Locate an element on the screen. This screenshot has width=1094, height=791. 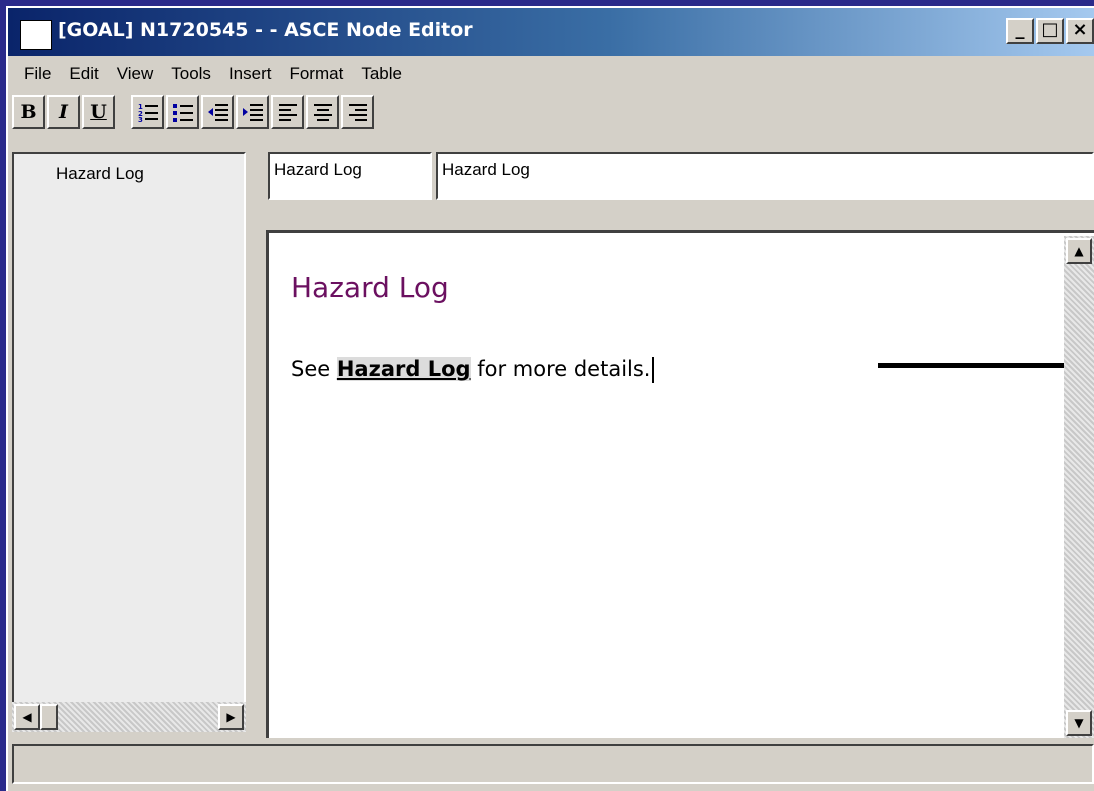
maximize-button: □ is located at coordinates (1050, 31).